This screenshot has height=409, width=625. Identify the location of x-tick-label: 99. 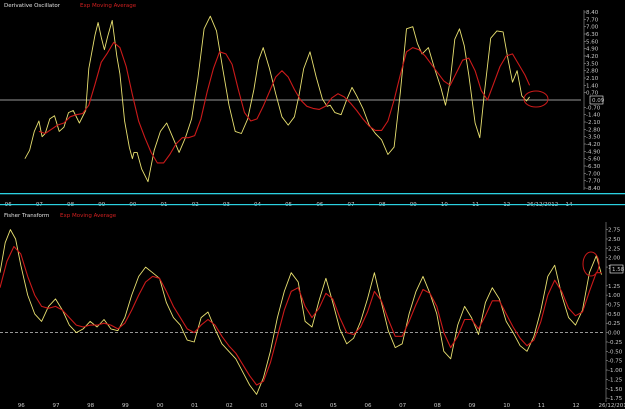
(125, 406).